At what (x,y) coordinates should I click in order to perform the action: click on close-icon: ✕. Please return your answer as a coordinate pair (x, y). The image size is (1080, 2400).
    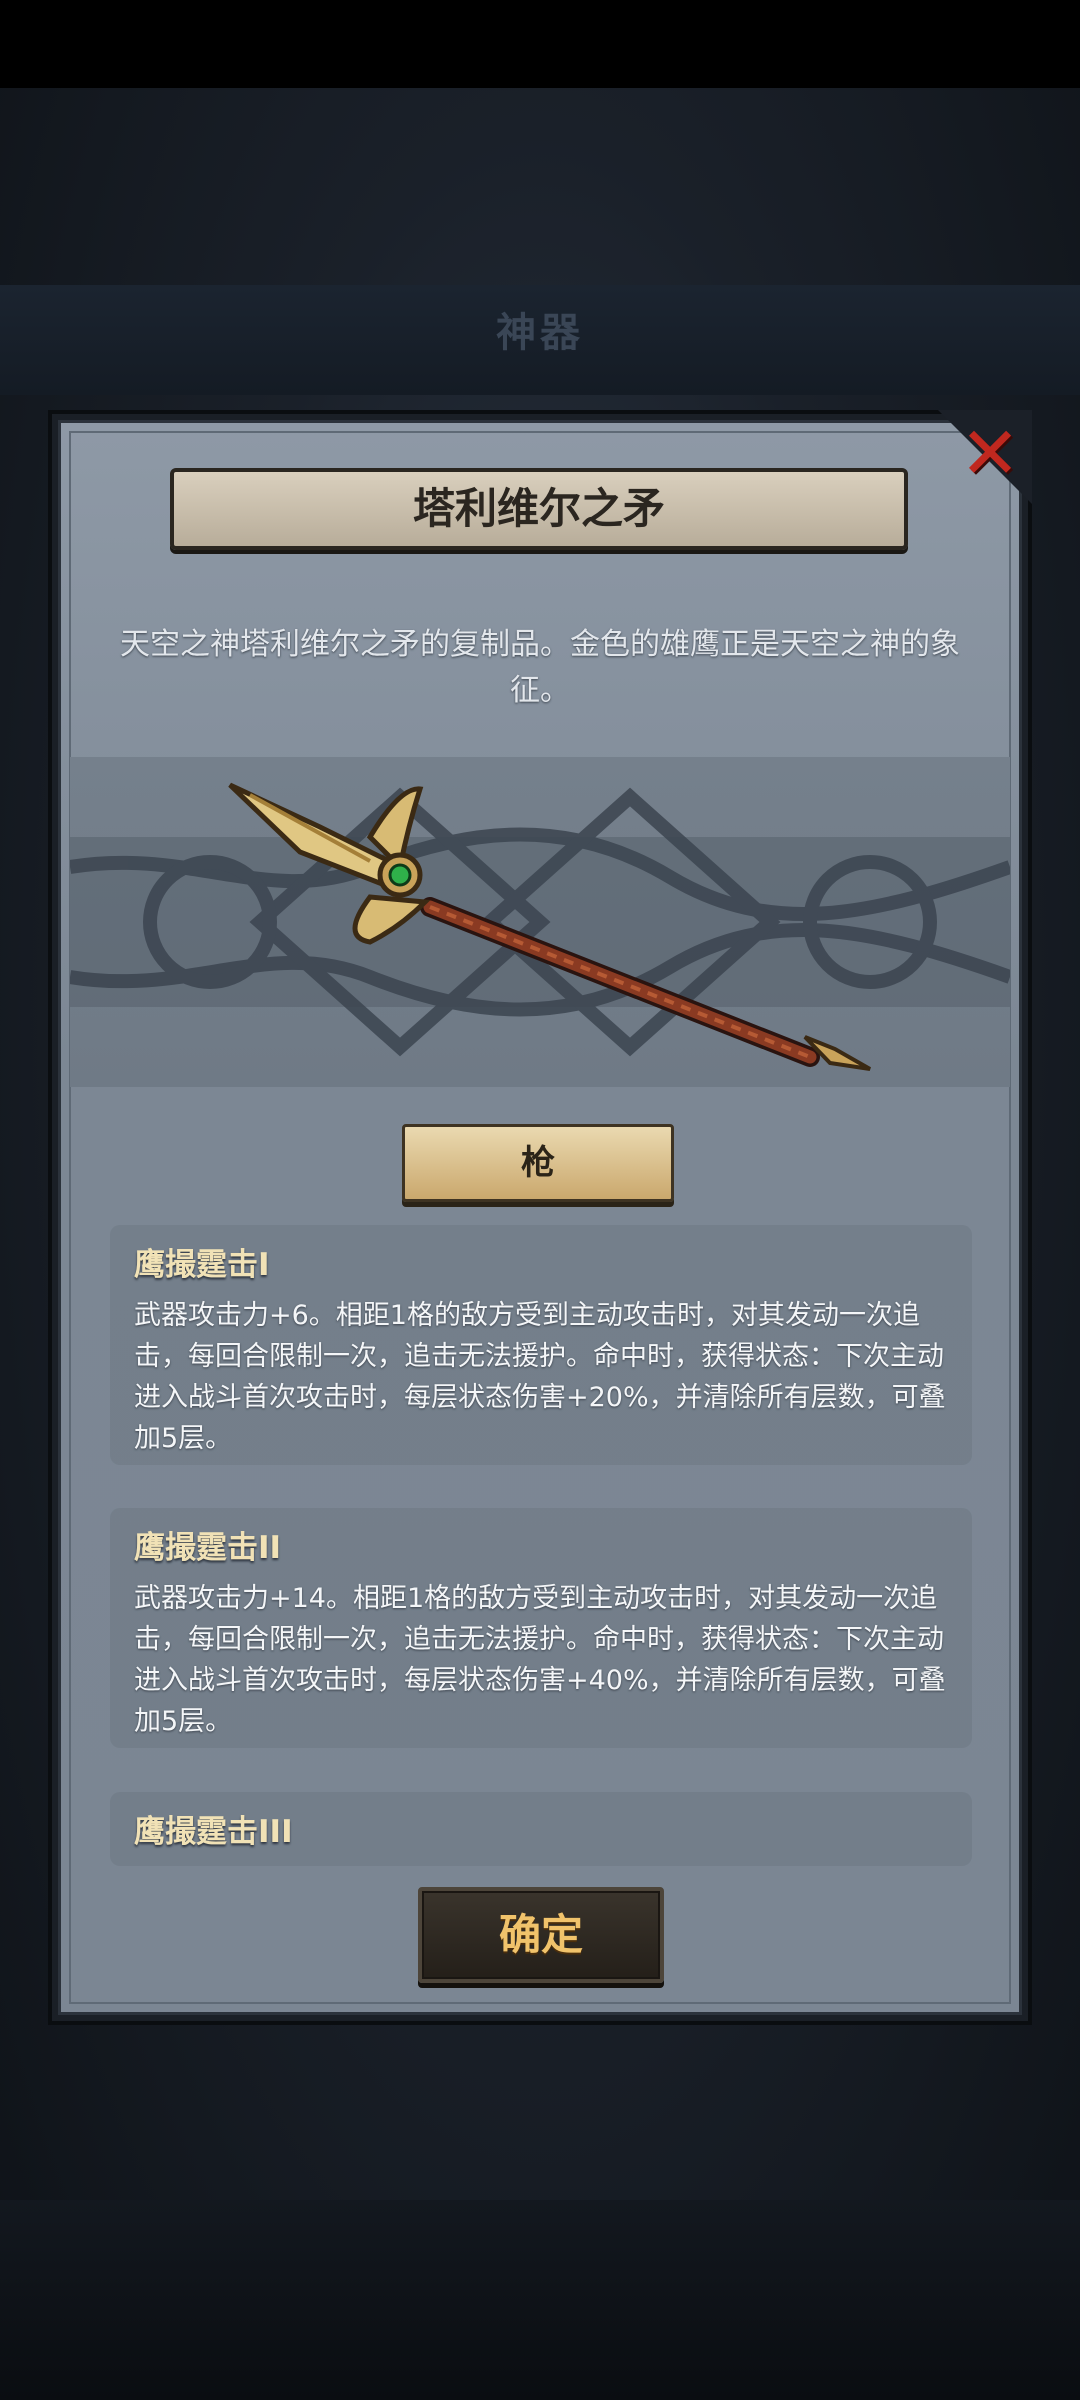
    Looking at the image, I should click on (990, 453).